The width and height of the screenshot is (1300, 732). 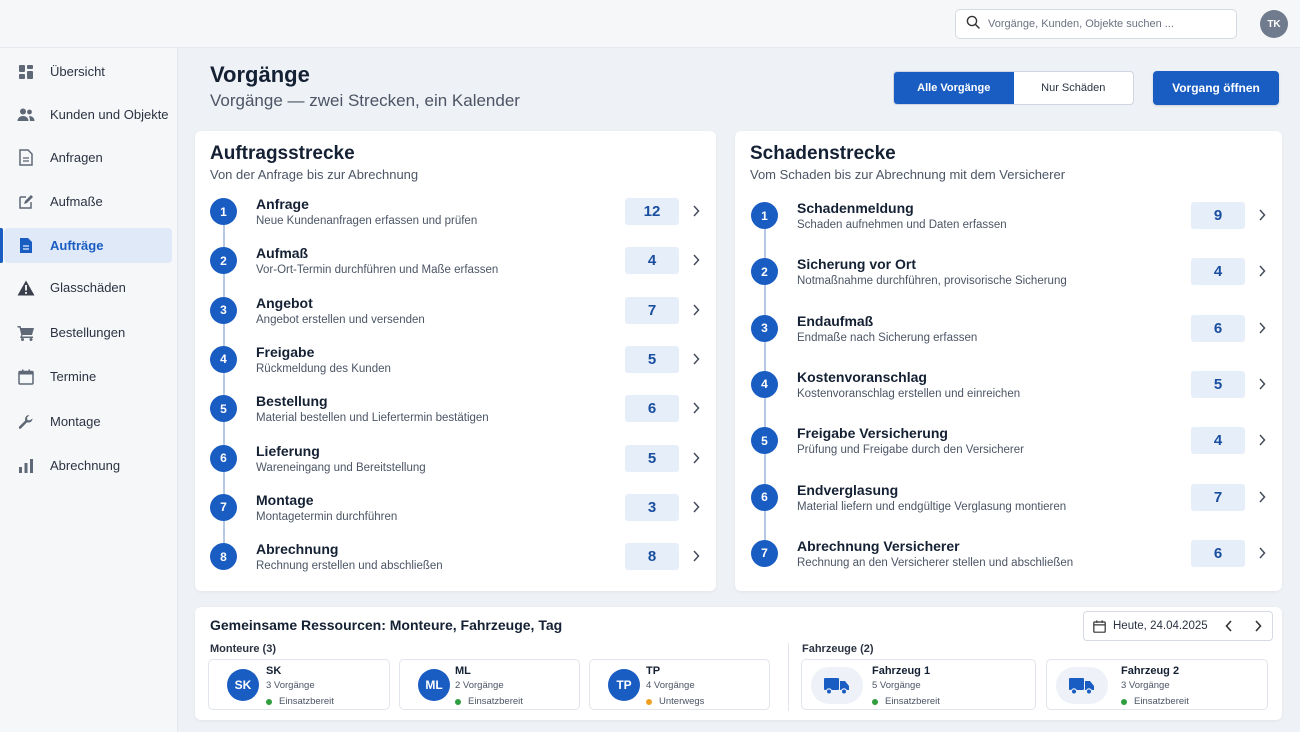 What do you see at coordinates (1074, 88) in the screenshot?
I see `filter-damage-button: Nur Schäden` at bounding box center [1074, 88].